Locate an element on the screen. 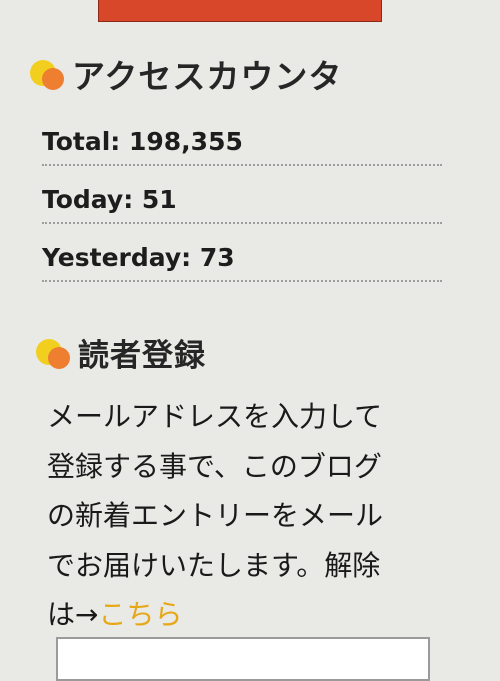 The image size is (500, 681). description-line: でお届けいたします。解除 is located at coordinates (214, 565).